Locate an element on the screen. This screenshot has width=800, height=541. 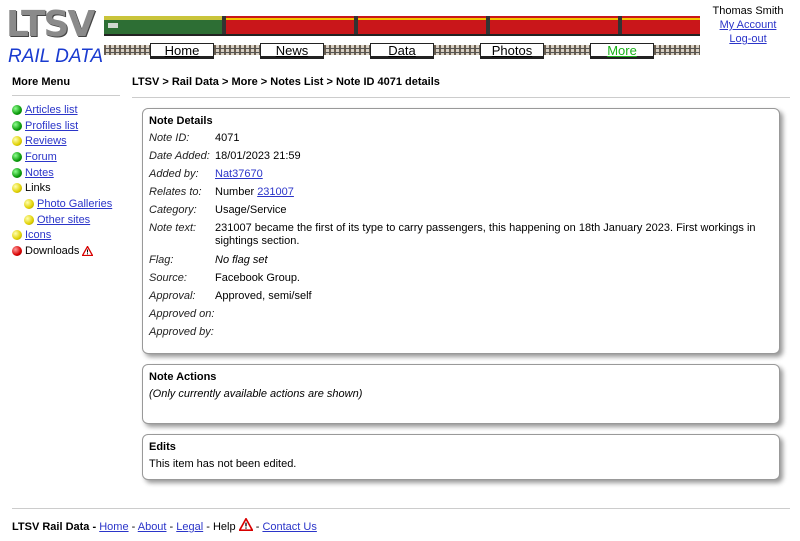
sidebar-link-other-sites: Other sites is located at coordinates (63, 220).